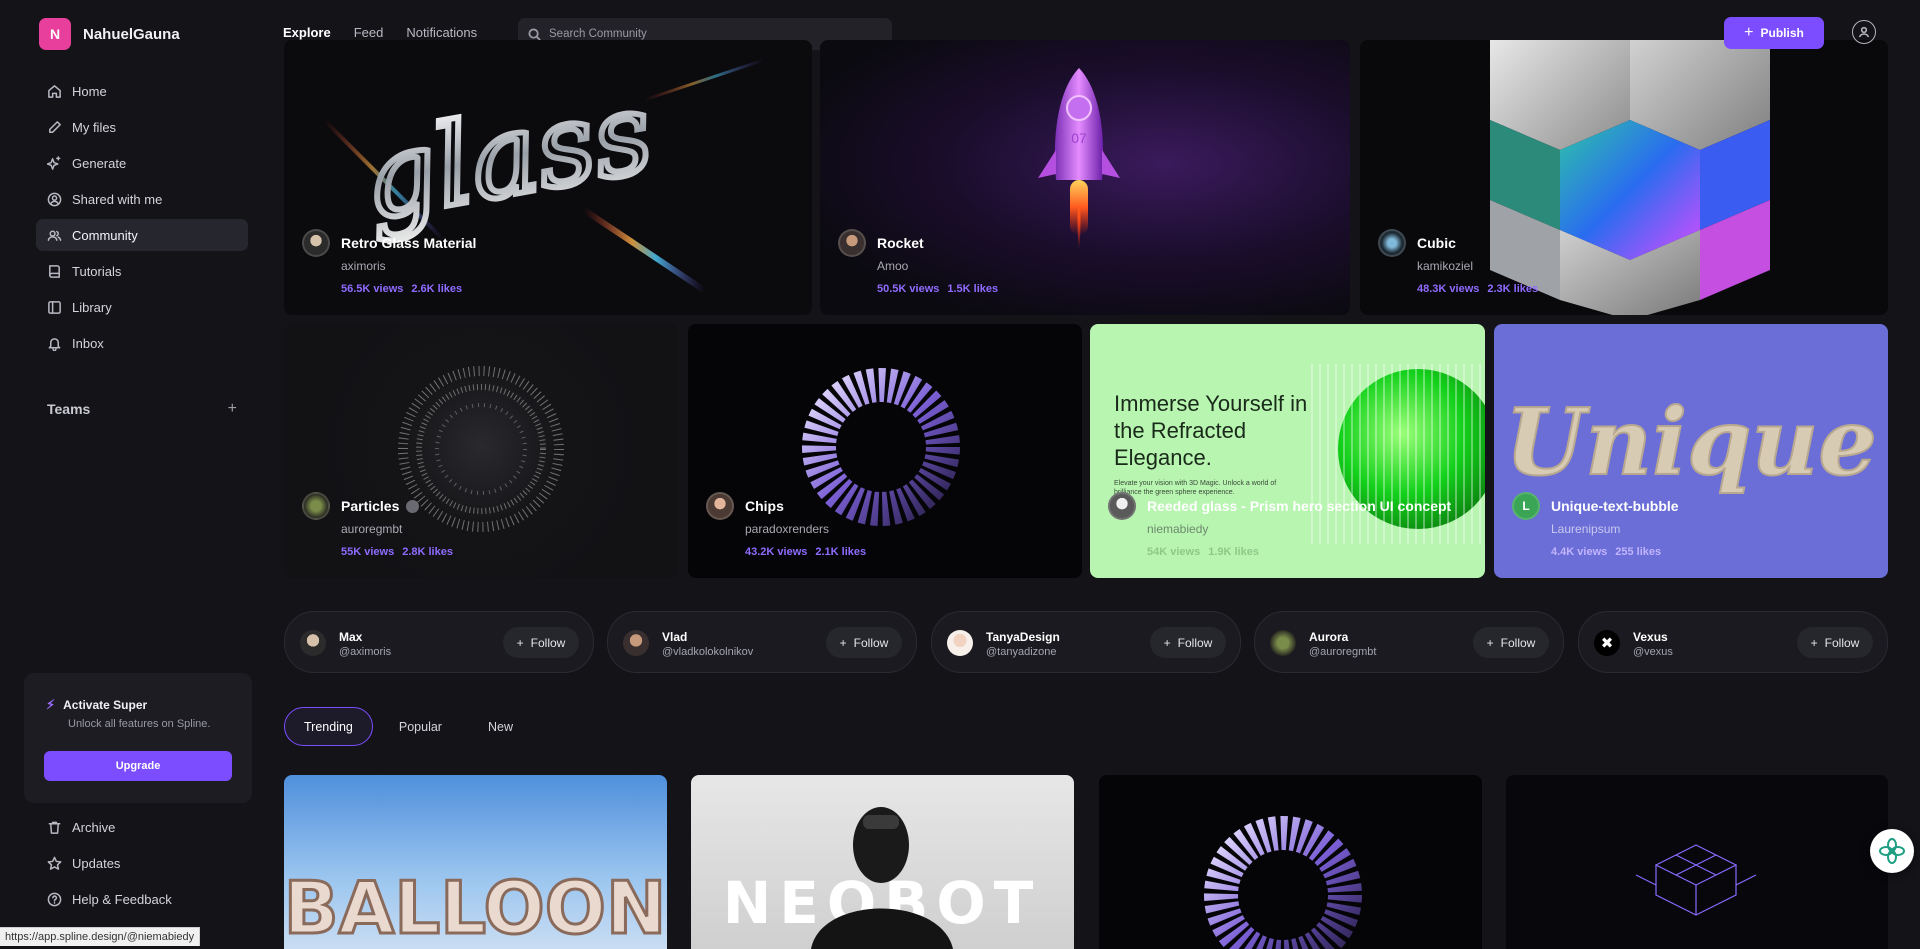  I want to click on isometric-artwork, so click(1696, 880).